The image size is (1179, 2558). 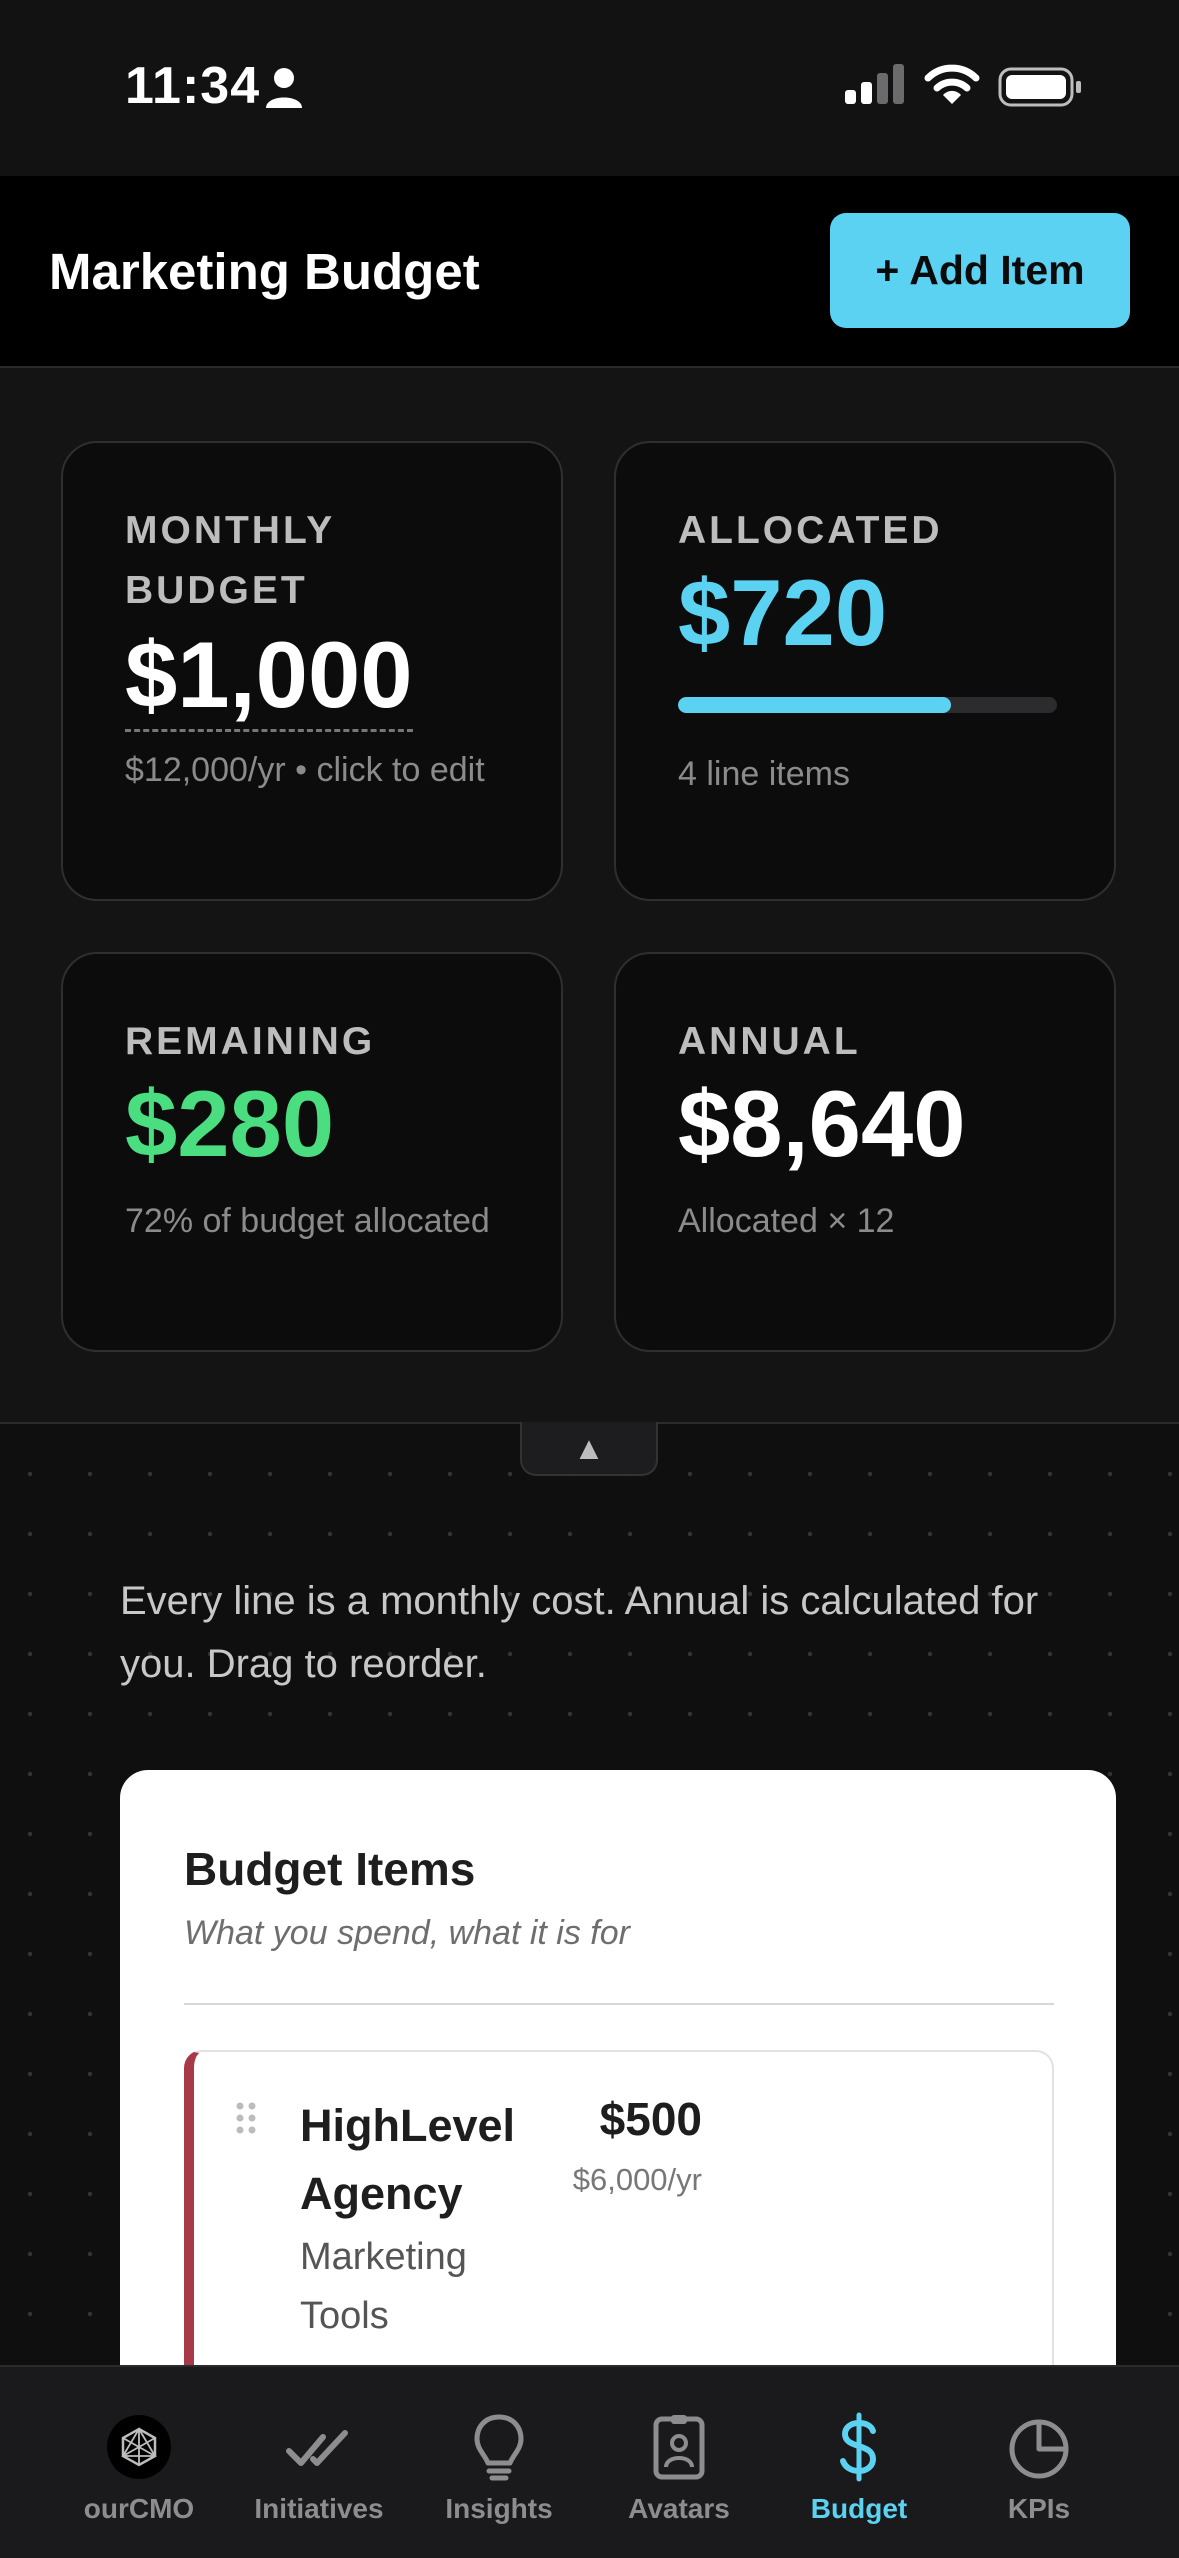 What do you see at coordinates (246, 2118) in the screenshot?
I see `drag-handle-icon` at bounding box center [246, 2118].